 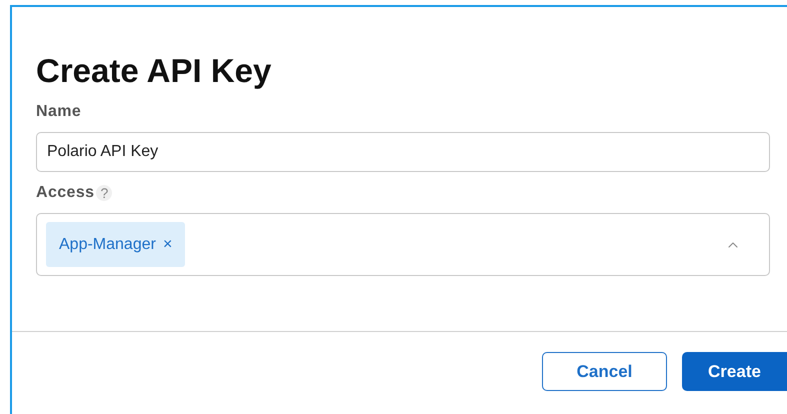 What do you see at coordinates (107, 244) in the screenshot?
I see `tag-label: App-Manager` at bounding box center [107, 244].